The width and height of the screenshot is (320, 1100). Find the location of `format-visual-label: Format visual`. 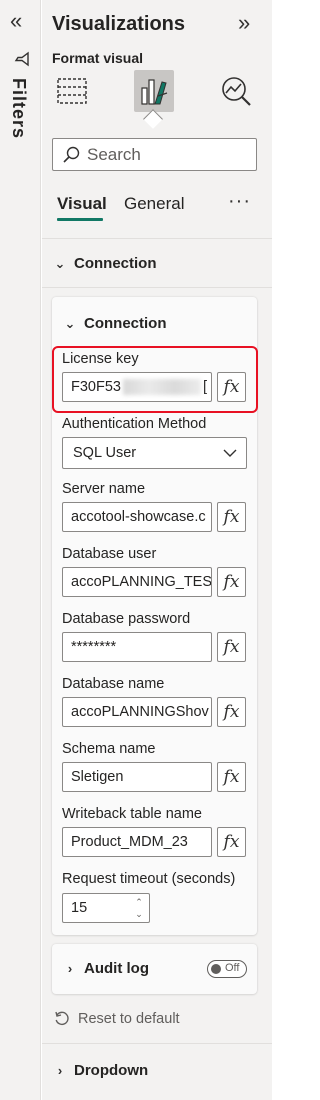

format-visual-label: Format visual is located at coordinates (98, 58).